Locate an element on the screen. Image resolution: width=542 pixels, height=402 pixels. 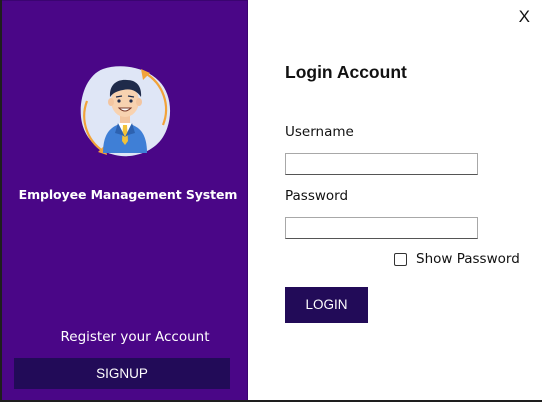
show-password-checkbox is located at coordinates (400, 259).